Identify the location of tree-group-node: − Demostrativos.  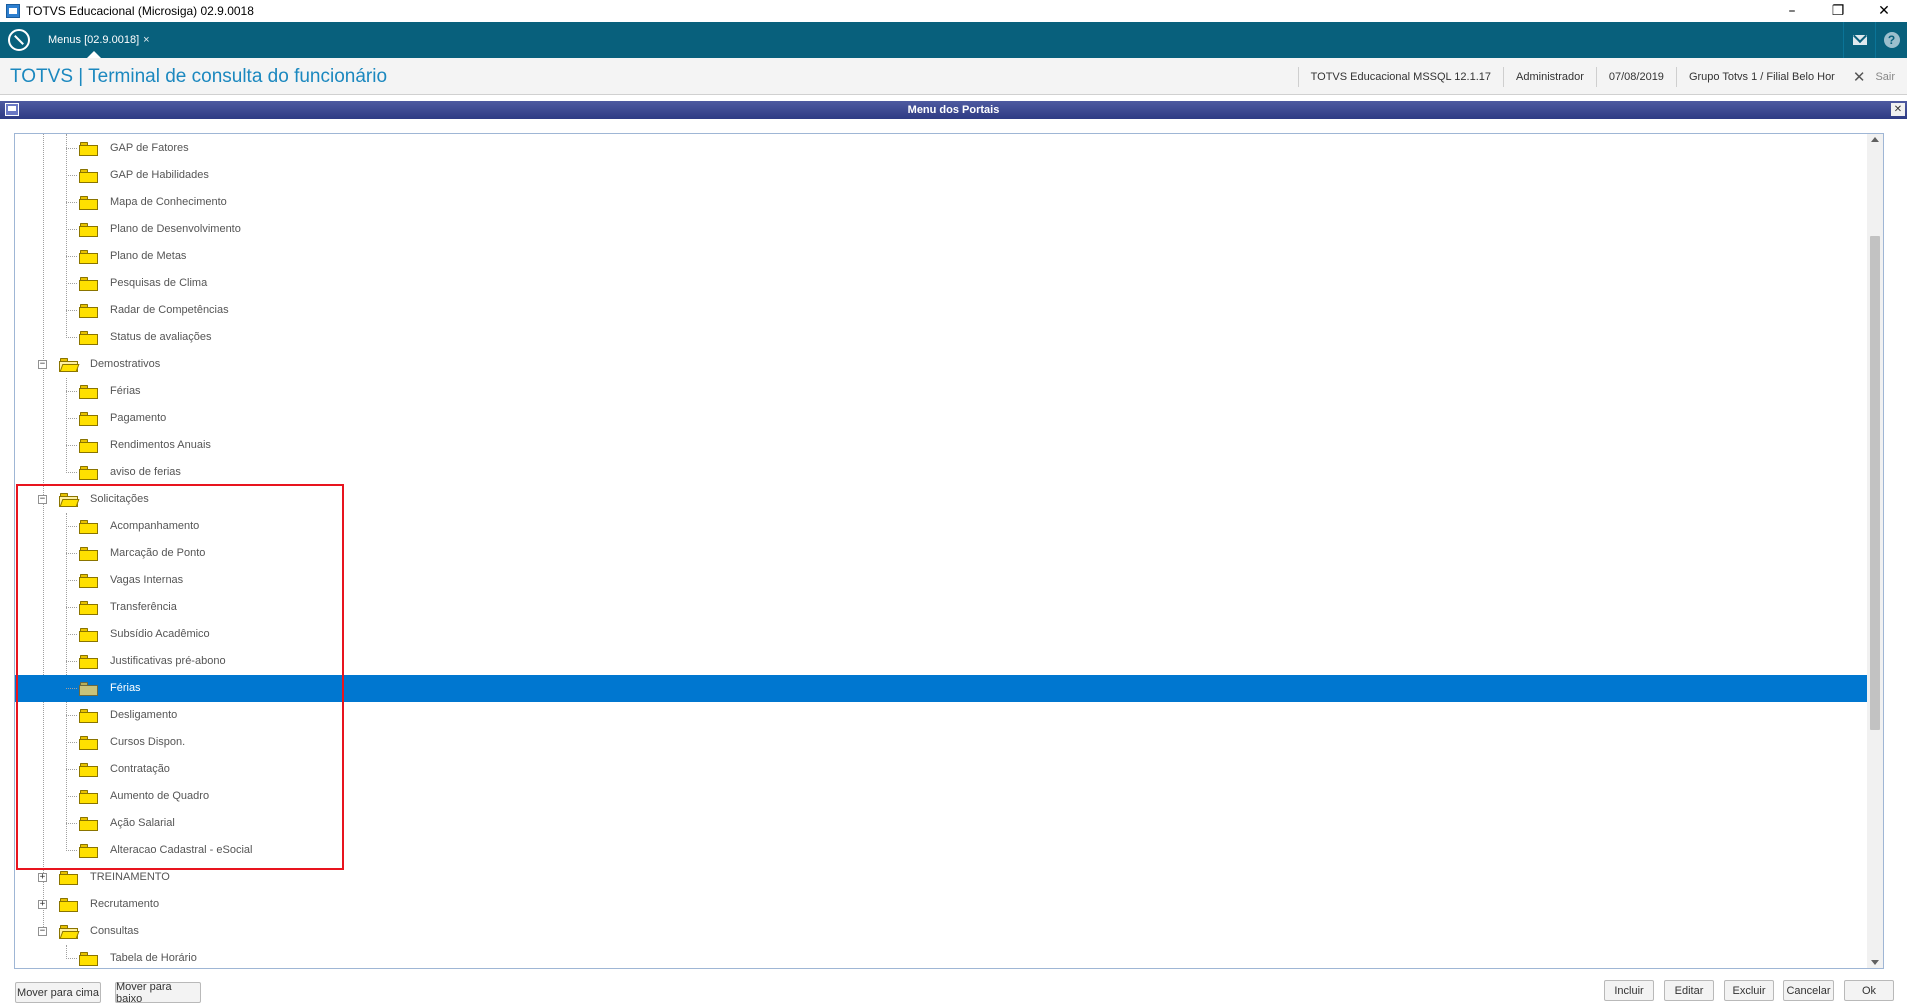
(941, 364).